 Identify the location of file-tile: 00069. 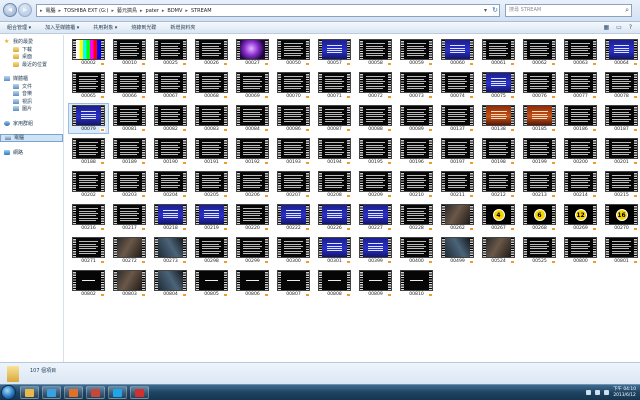
(252, 85).